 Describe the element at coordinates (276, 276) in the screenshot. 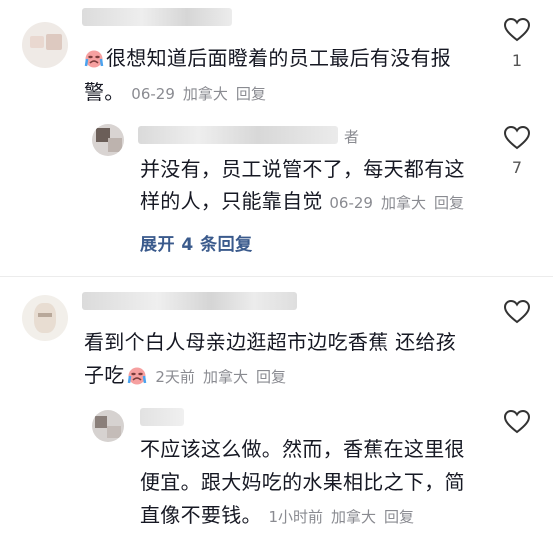

I see `divider` at that location.